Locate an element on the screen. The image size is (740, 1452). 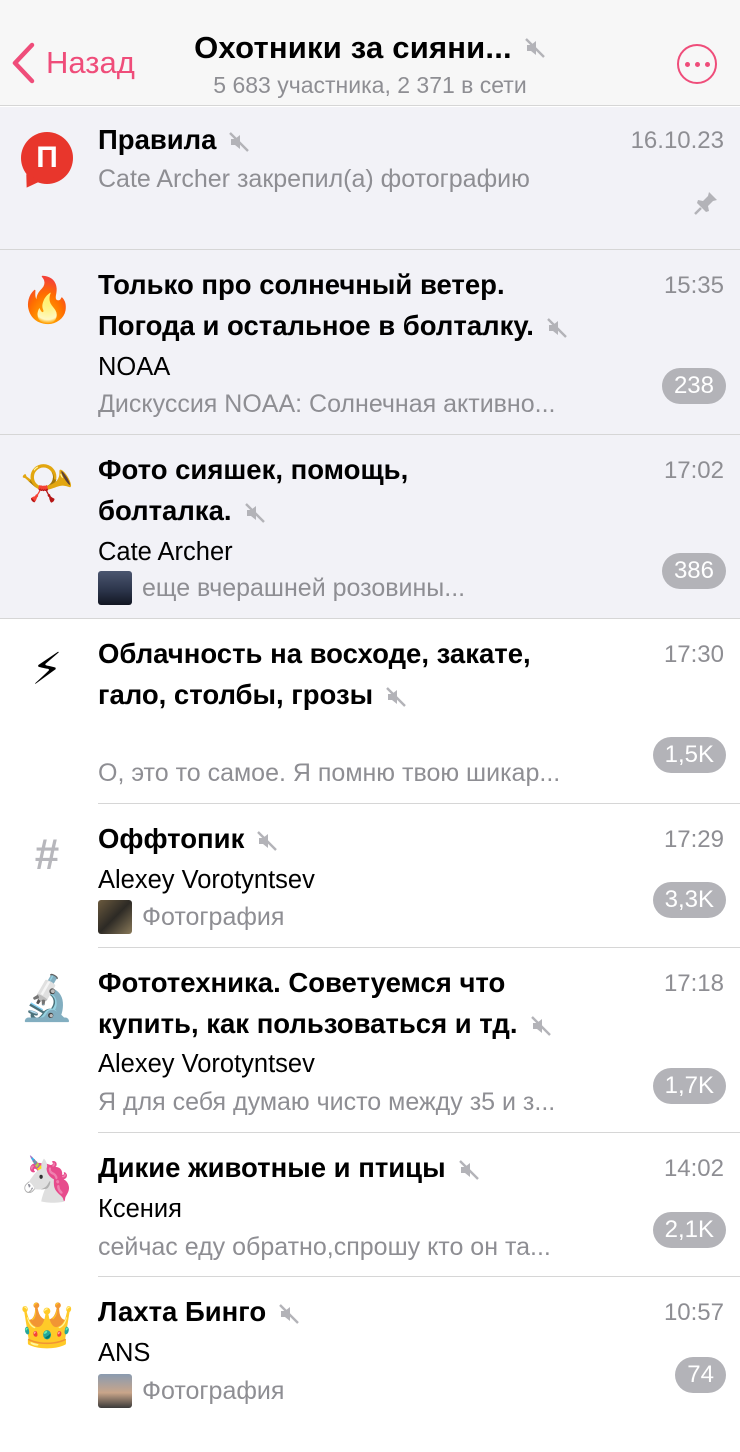
more-options-button is located at coordinates (697, 64).